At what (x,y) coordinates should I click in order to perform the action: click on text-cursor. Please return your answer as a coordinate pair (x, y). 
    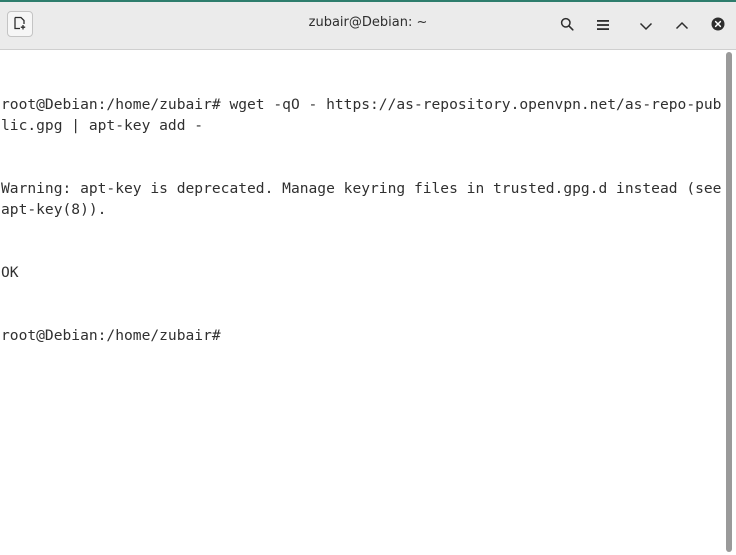
    Looking at the image, I should click on (229, 332).